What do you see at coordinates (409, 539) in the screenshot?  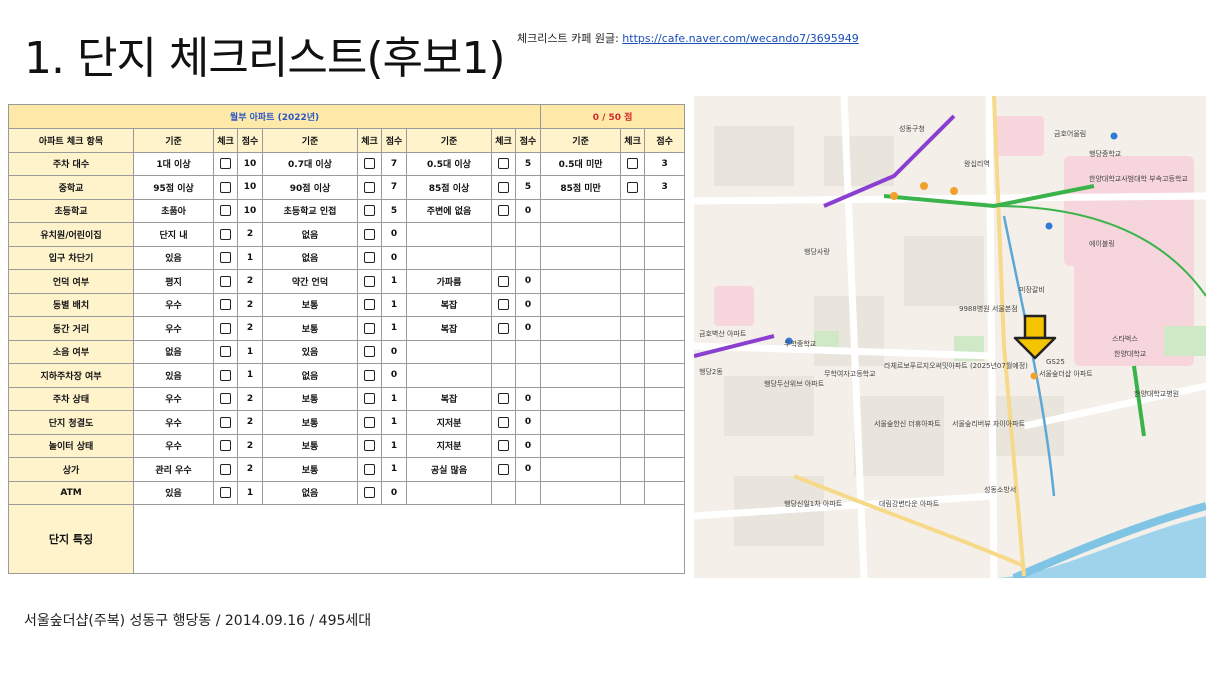 I see `feature-notes` at bounding box center [409, 539].